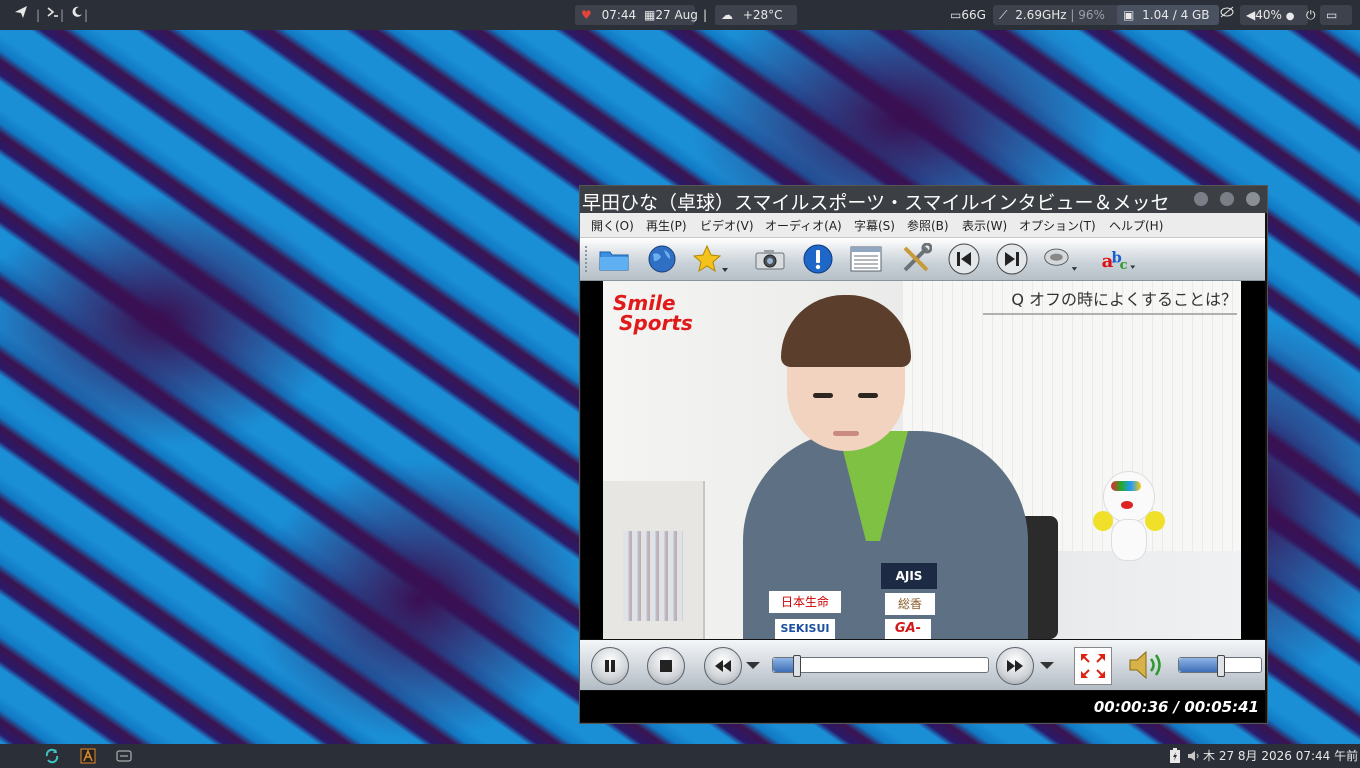 This screenshot has height=768, width=1360. I want to click on bottom-panel: 木 27 8月 2026 07:44 午前, so click(680, 756).